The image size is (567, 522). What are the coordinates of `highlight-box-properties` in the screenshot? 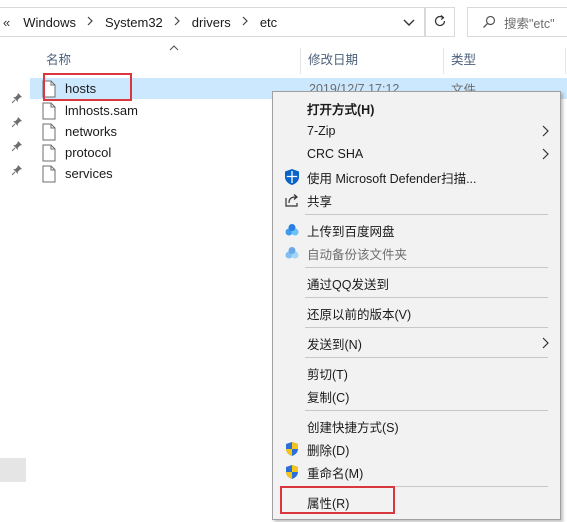 It's located at (337, 500).